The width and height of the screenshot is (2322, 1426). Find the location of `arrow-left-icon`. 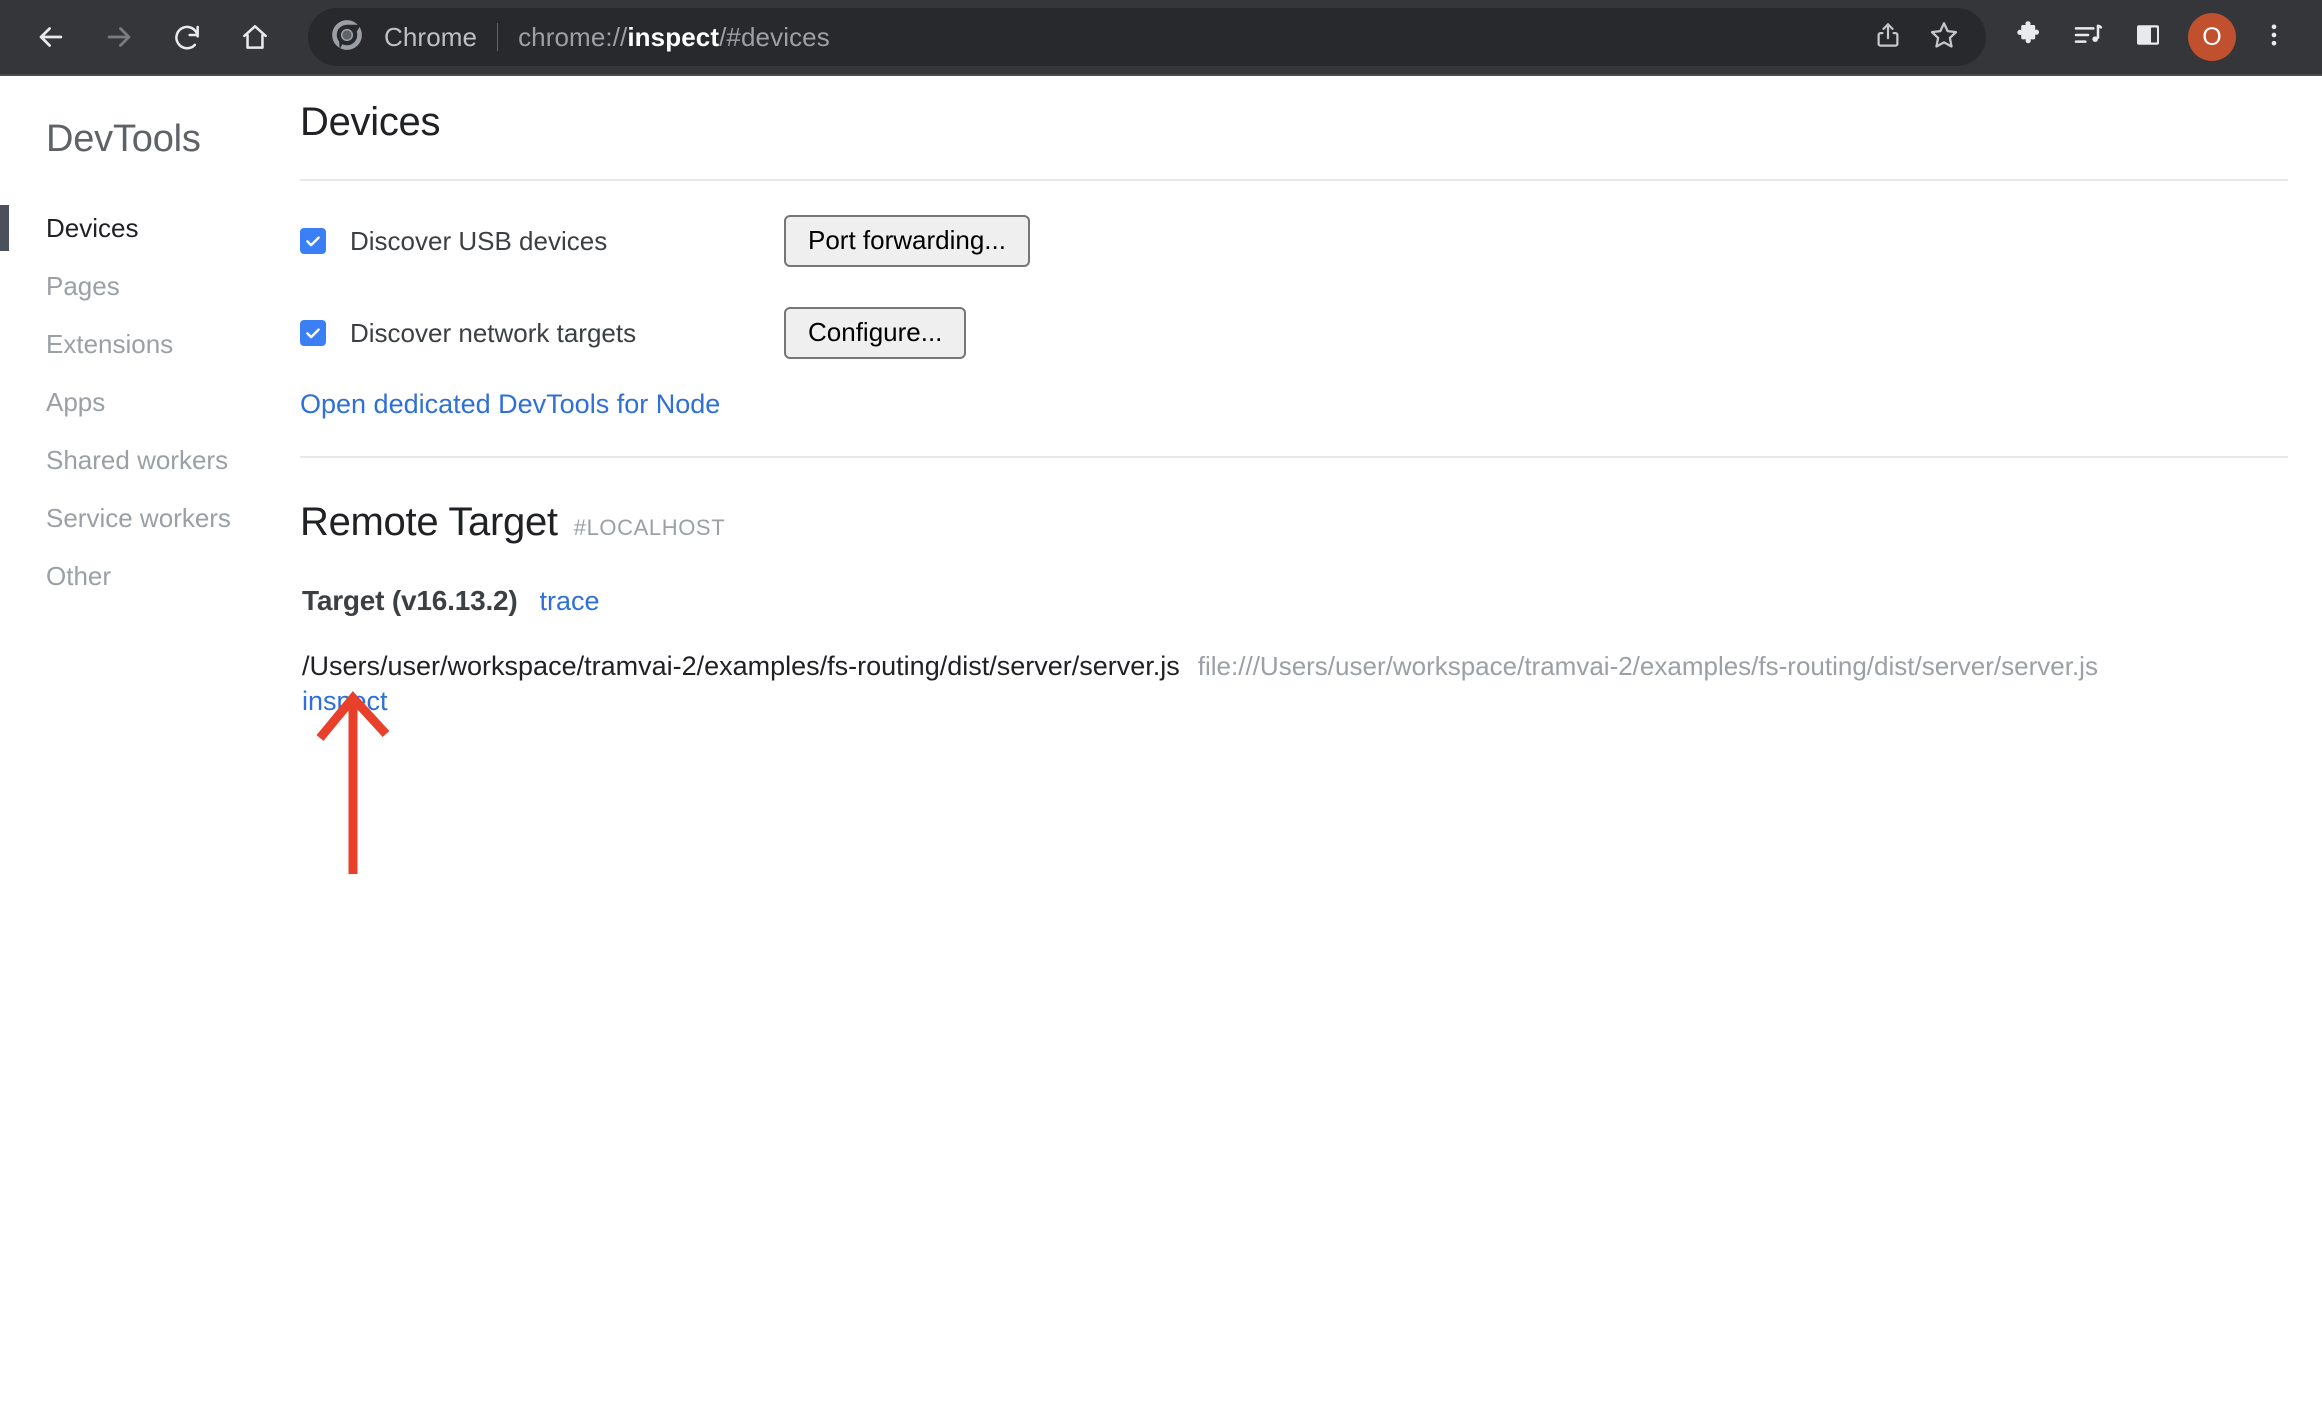

arrow-left-icon is located at coordinates (51, 37).